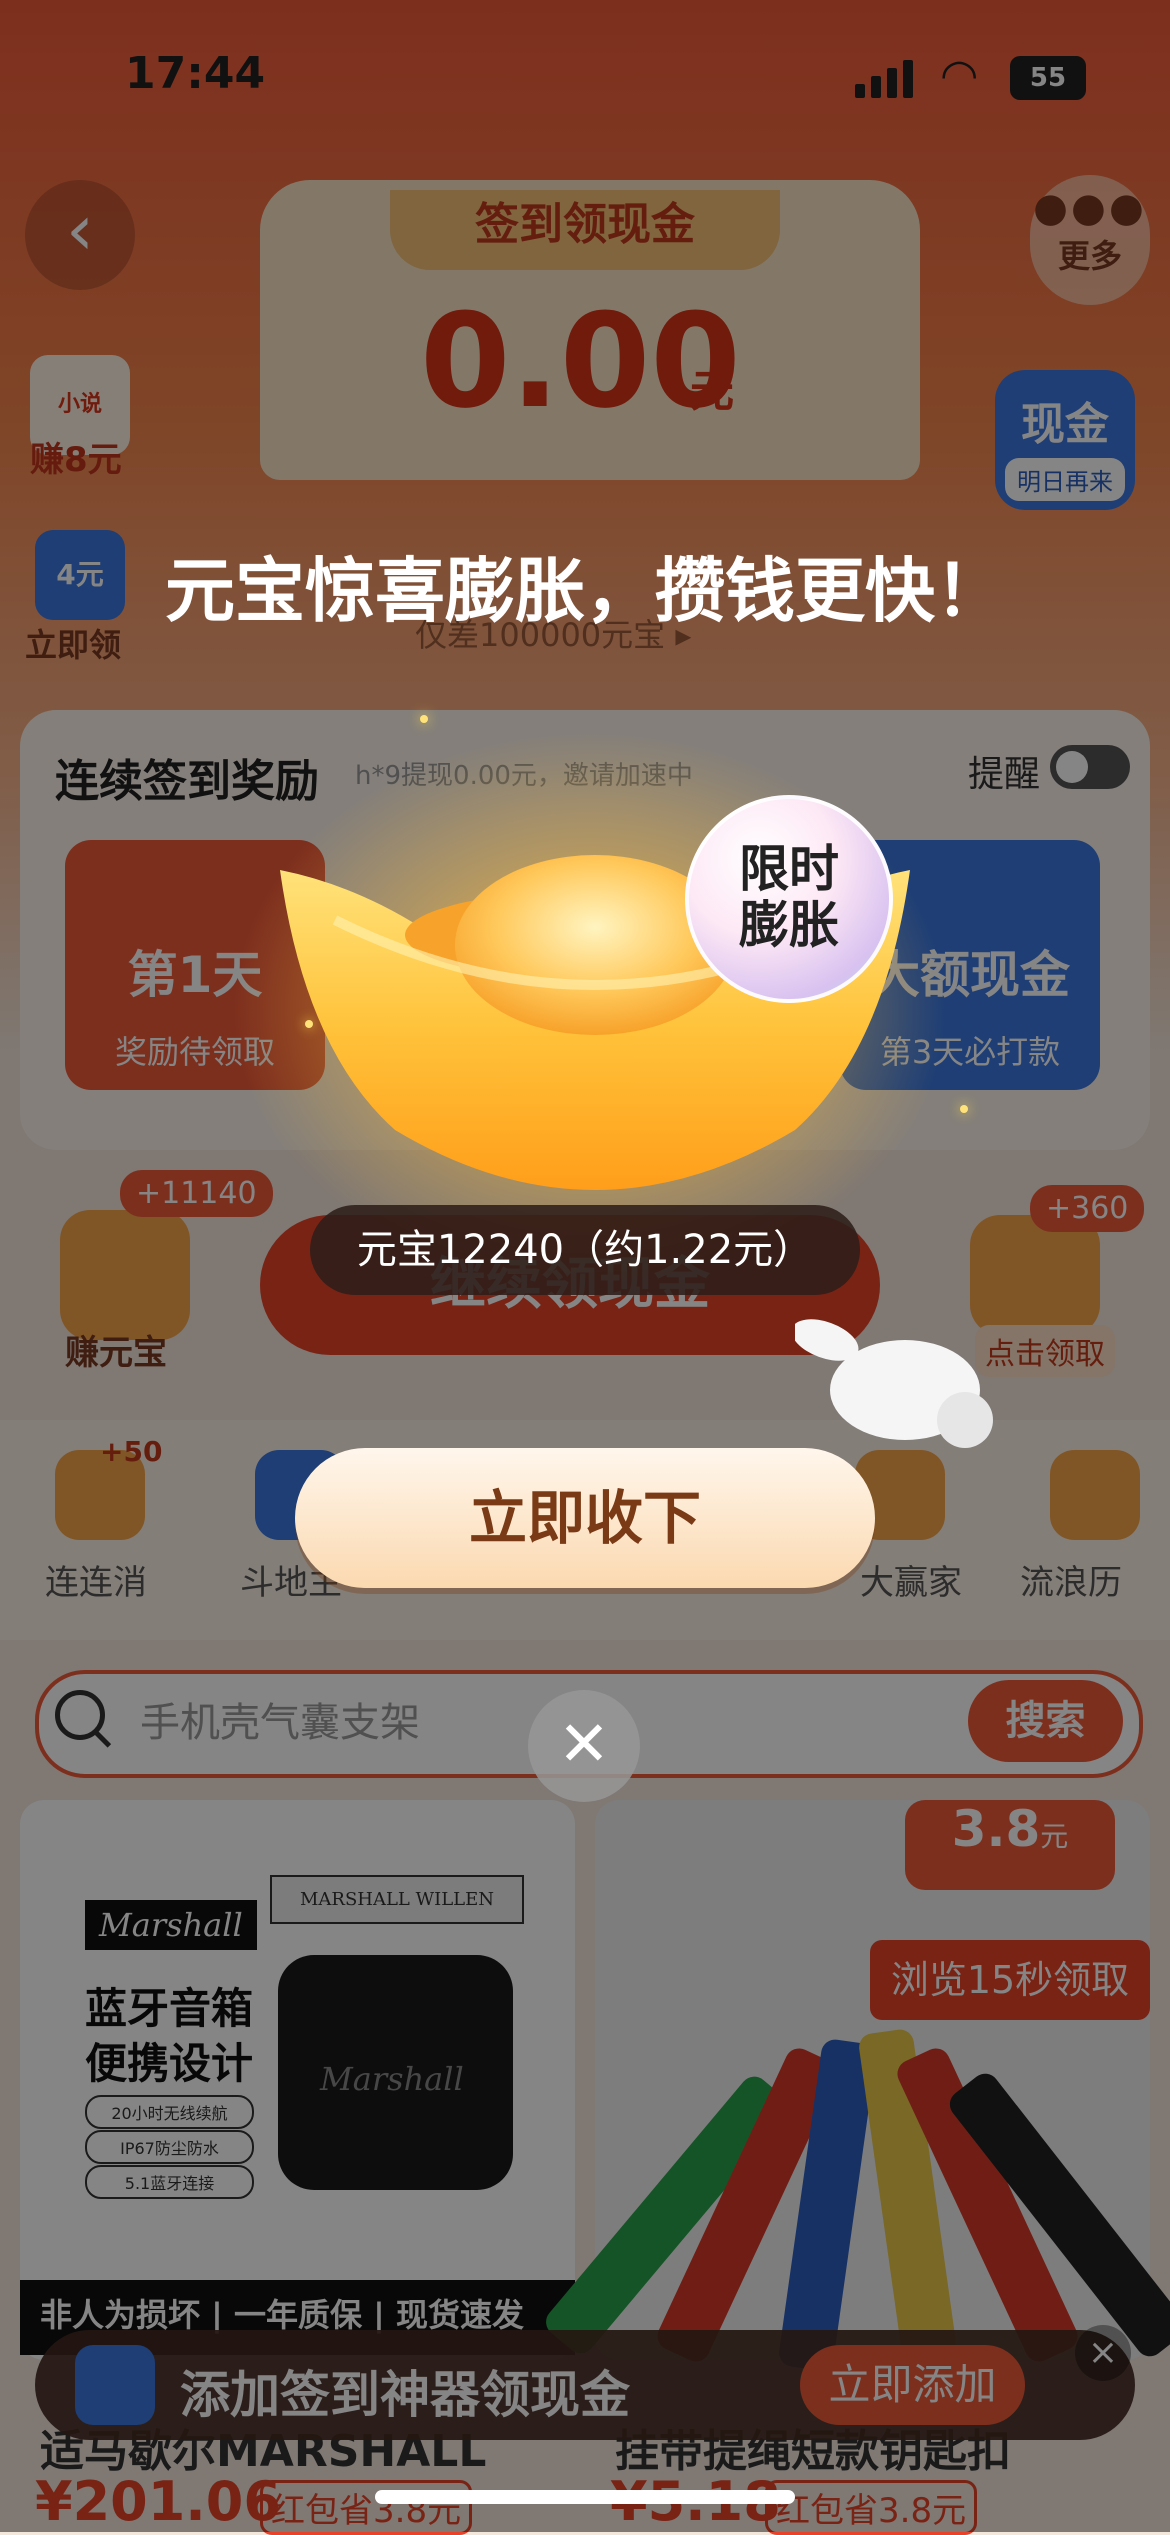 This screenshot has width=1170, height=2535. I want to click on close-icon: ✕, so click(584, 1746).